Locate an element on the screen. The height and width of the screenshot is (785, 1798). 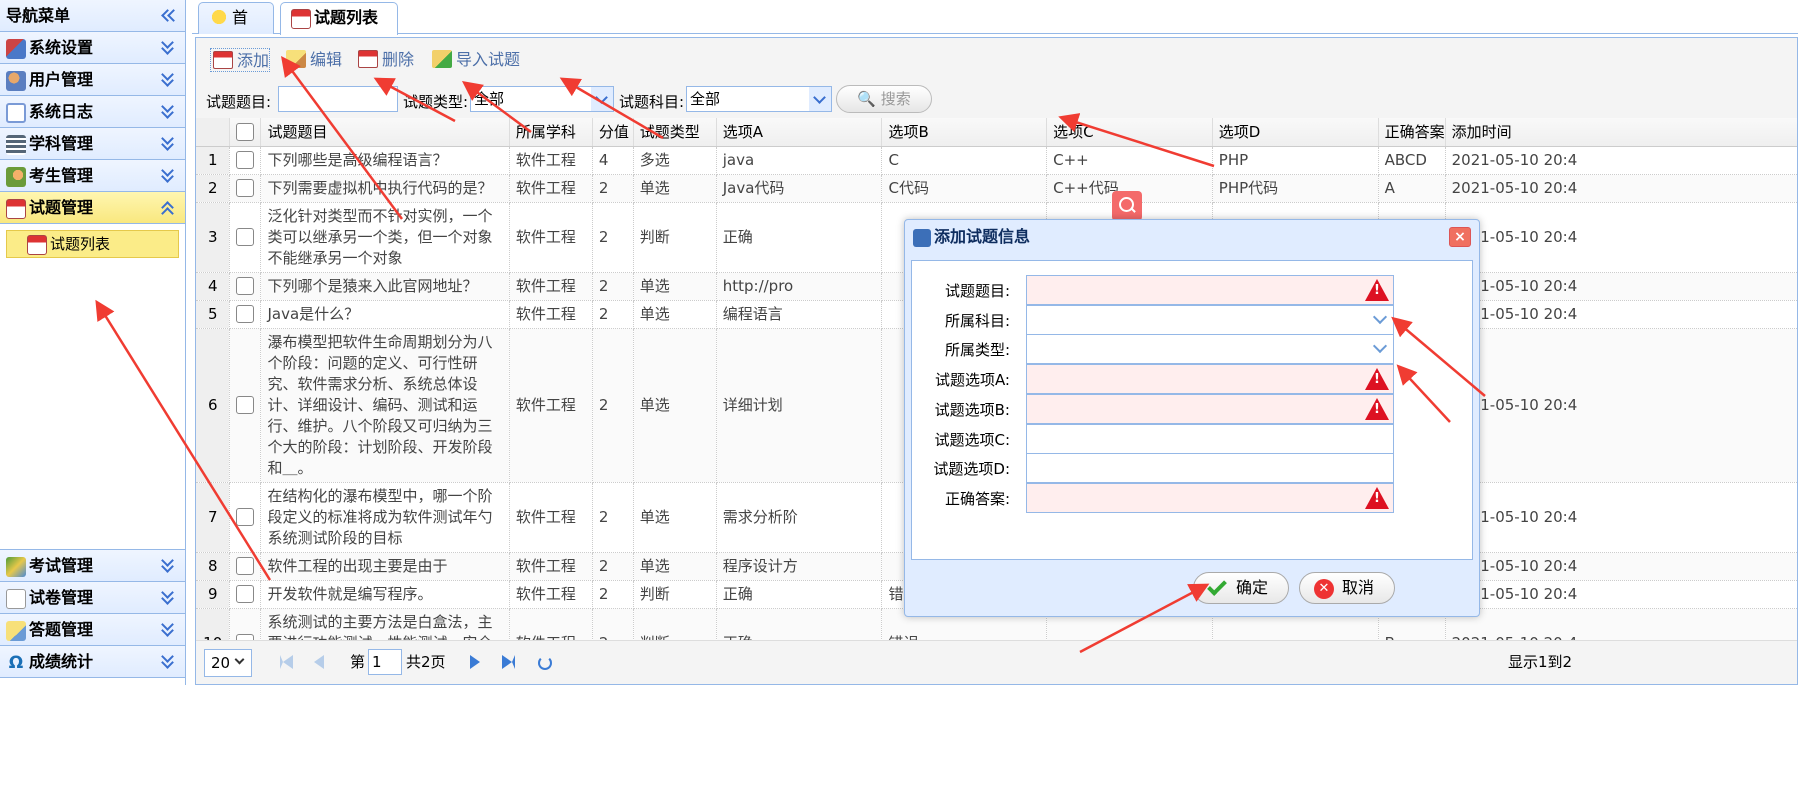
form-row: 试题题目: is located at coordinates (1192, 290).